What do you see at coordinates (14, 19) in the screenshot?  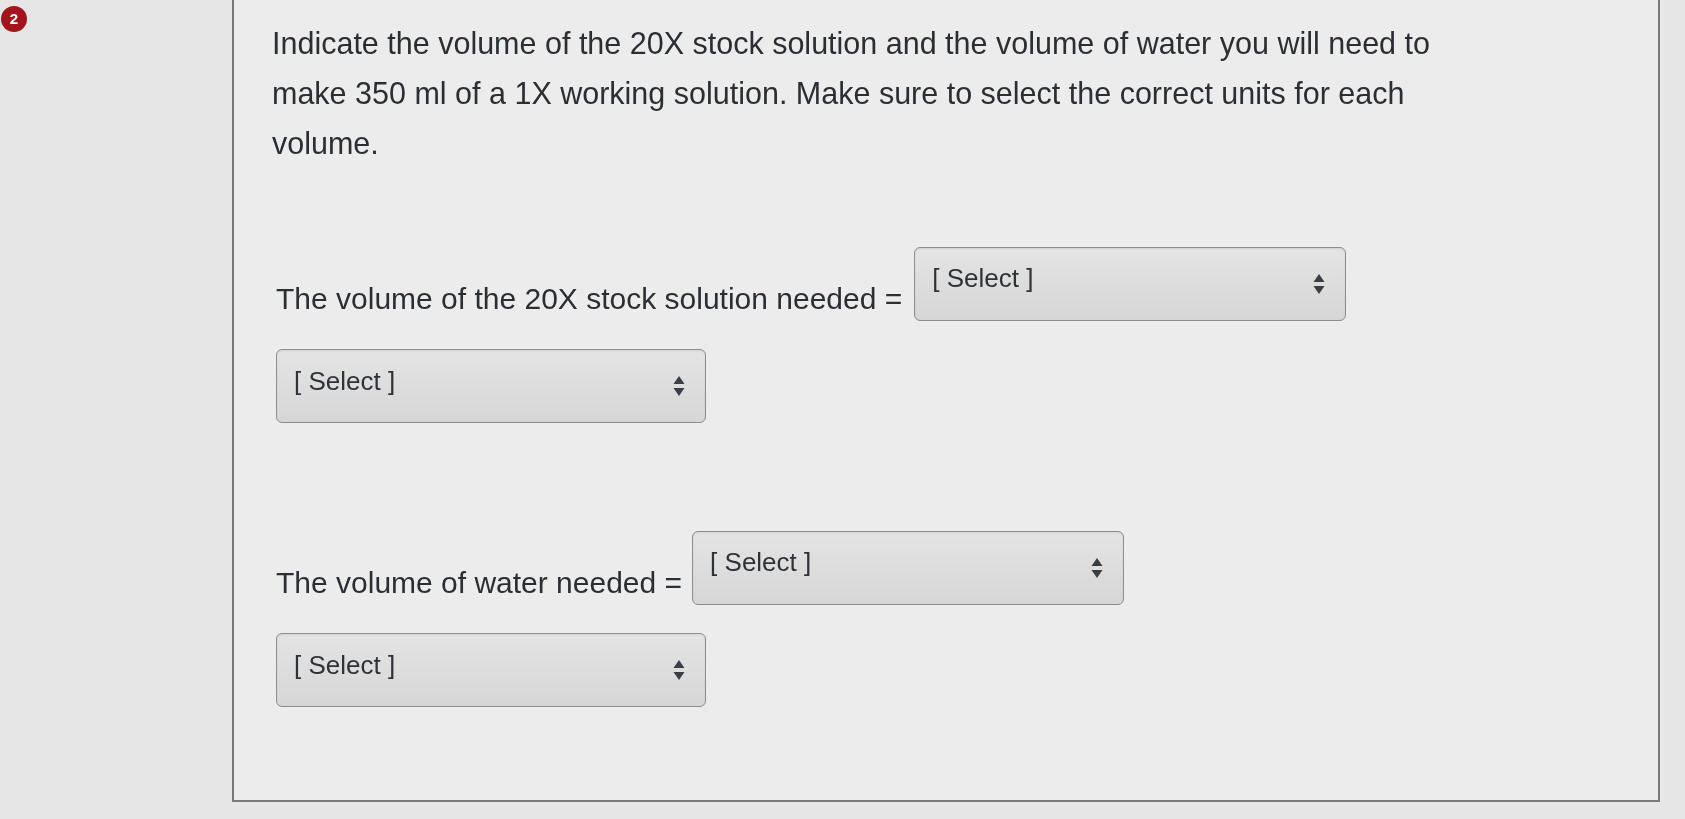 I see `question-number-badge: 2` at bounding box center [14, 19].